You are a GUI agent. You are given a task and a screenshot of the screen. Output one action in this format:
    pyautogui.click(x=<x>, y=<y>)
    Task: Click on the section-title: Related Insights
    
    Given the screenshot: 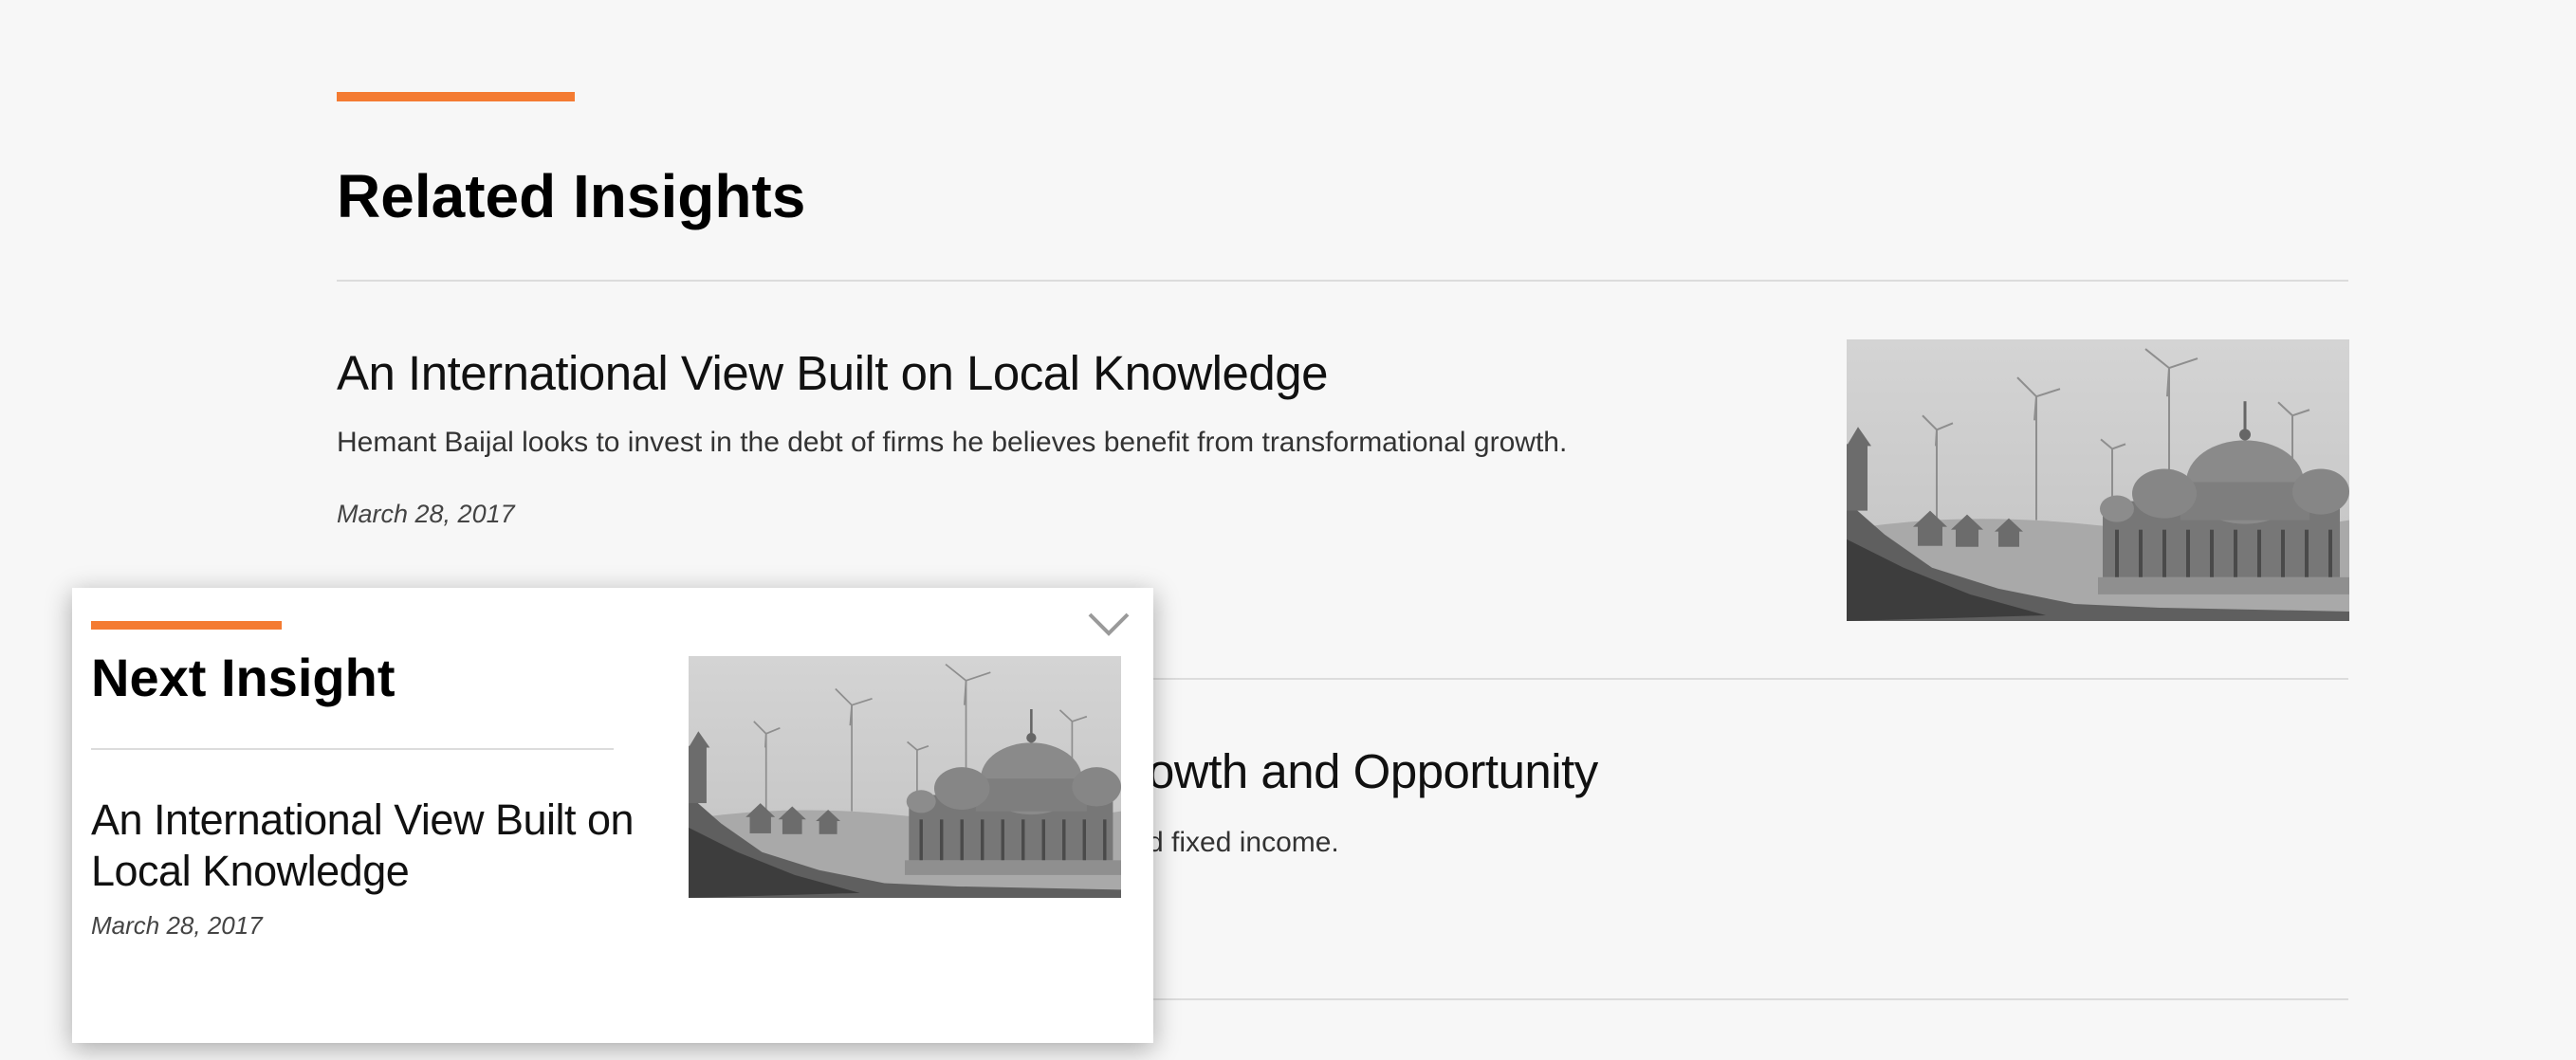 What is the action you would take?
    pyautogui.click(x=571, y=196)
    